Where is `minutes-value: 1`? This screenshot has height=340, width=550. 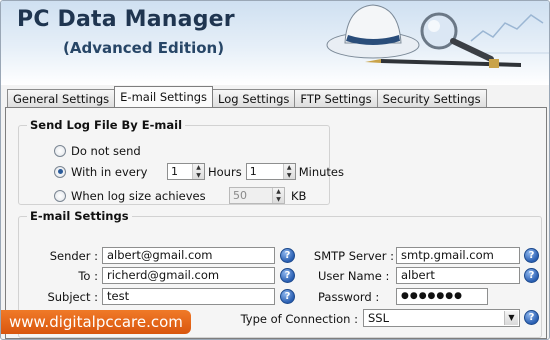 minutes-value: 1 is located at coordinates (253, 171).